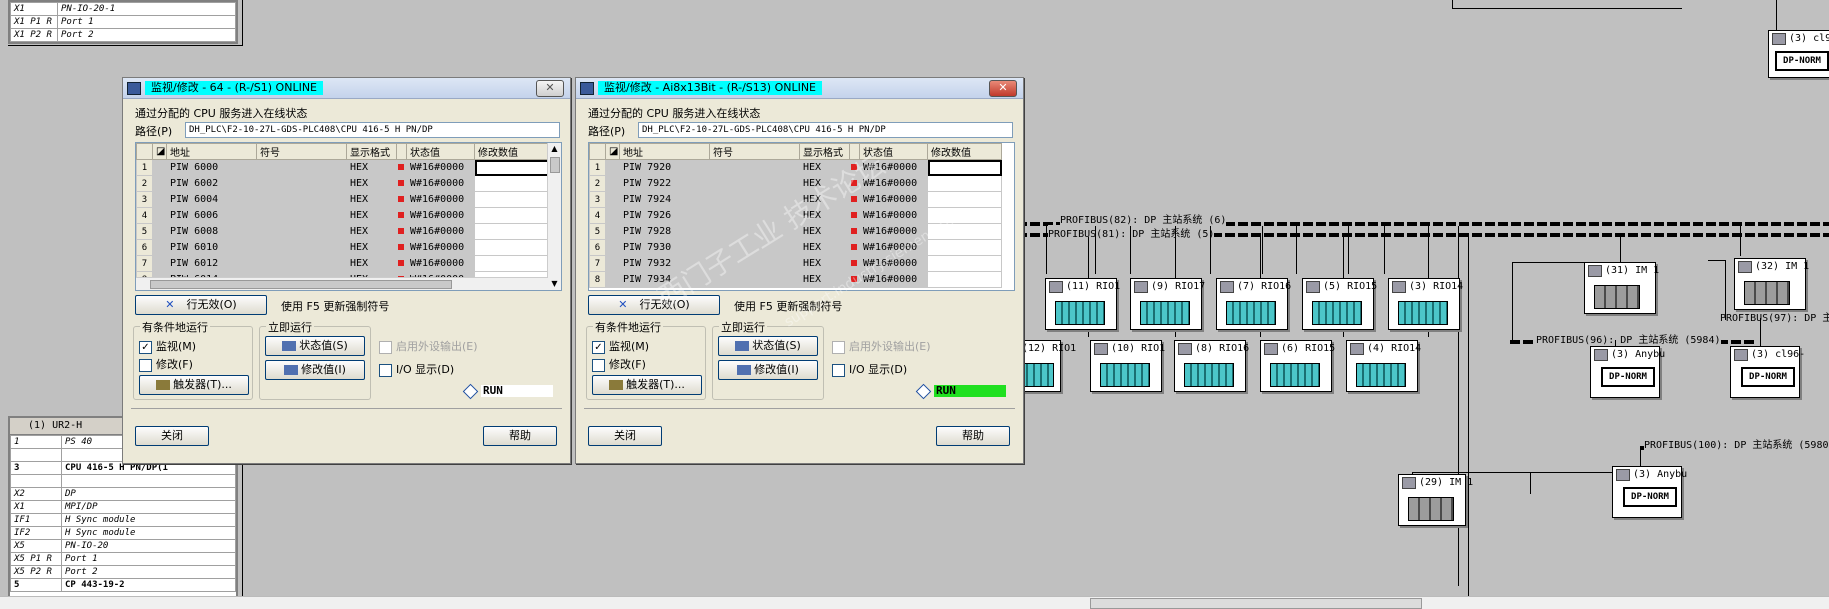 Image resolution: width=1829 pixels, height=609 pixels. I want to click on node-anybus-2: (3) Anybu DP-NORM, so click(1649, 492).